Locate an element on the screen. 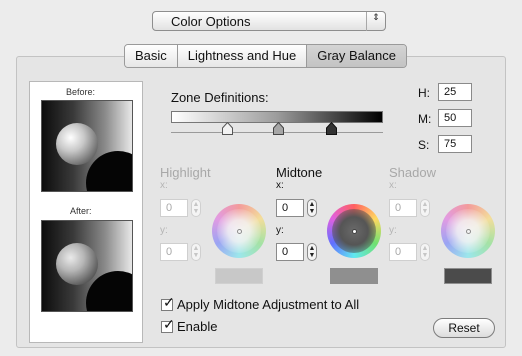  zone-definitions-label: Zone Definitions: is located at coordinates (220, 97).